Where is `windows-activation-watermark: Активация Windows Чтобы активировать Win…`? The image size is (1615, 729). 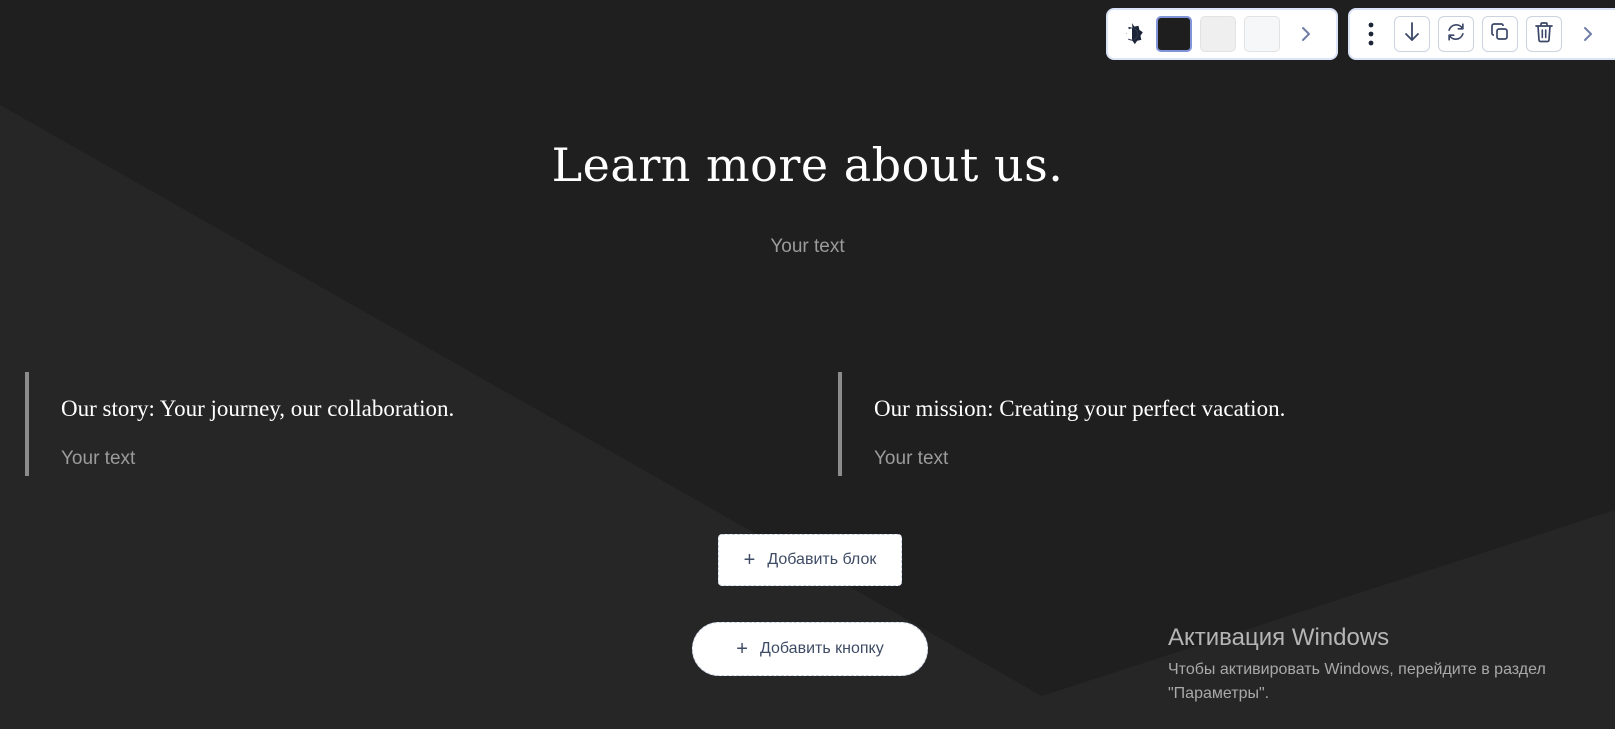
windows-activation-watermark: Активация Windows Чтобы активировать Win… is located at coordinates (1357, 665).